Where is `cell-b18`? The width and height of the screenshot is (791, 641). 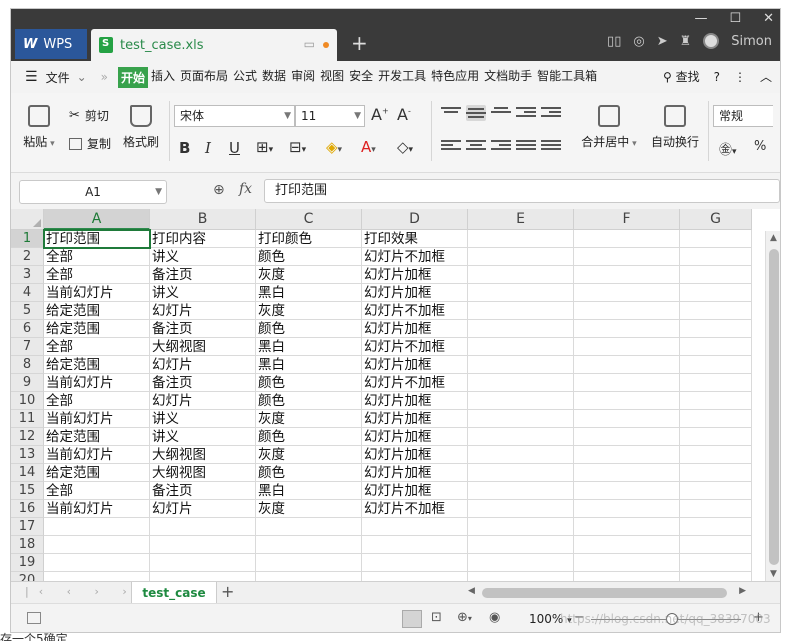
cell-b18 is located at coordinates (203, 545).